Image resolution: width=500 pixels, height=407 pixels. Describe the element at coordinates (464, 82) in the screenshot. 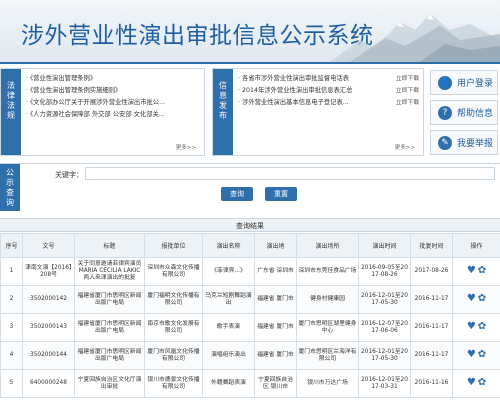

I see `login-button: 👤 用户登录` at that location.